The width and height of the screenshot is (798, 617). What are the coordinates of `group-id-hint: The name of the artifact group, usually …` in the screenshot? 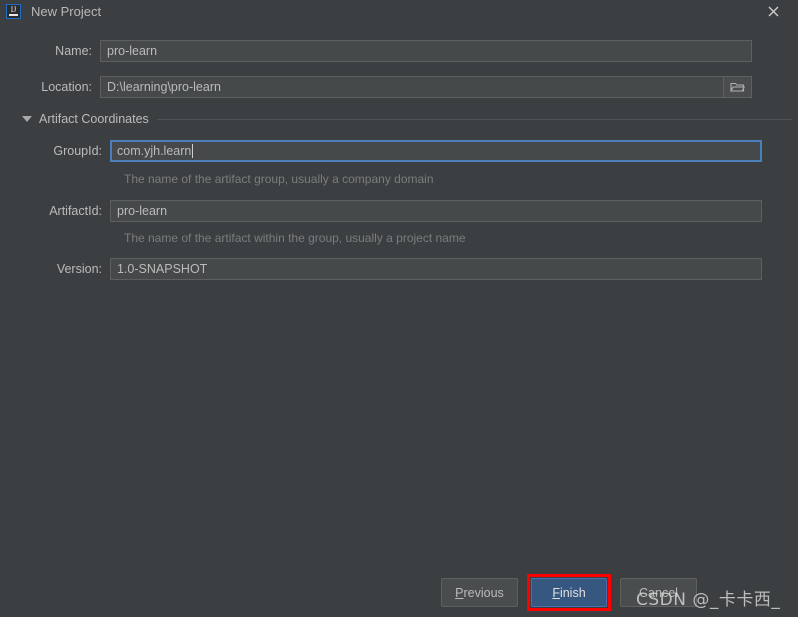 It's located at (279, 179).